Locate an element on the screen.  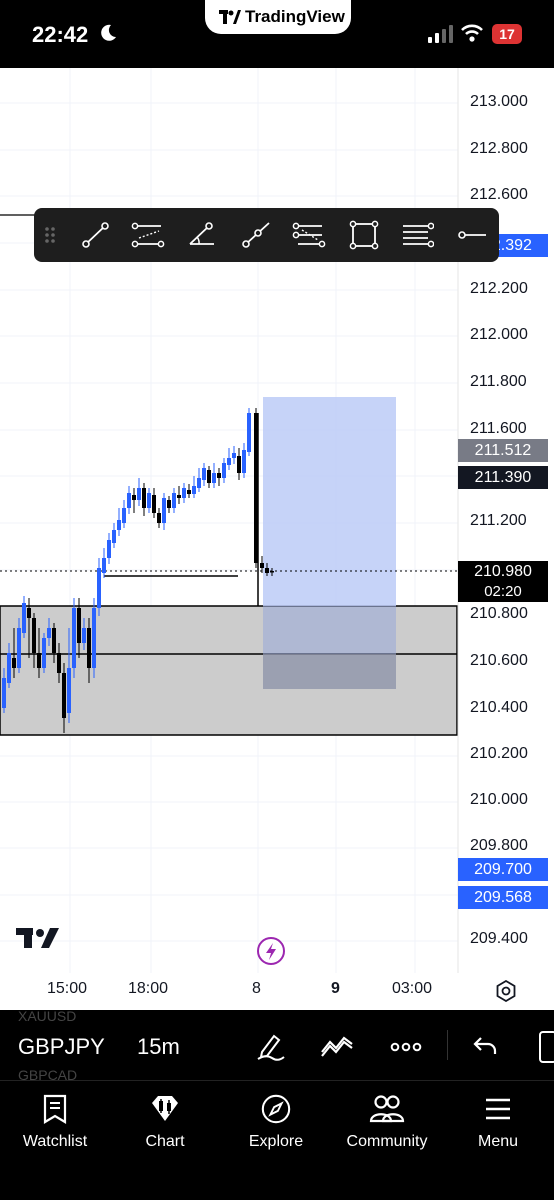
price-tick: 212.000 is located at coordinates (499, 334).